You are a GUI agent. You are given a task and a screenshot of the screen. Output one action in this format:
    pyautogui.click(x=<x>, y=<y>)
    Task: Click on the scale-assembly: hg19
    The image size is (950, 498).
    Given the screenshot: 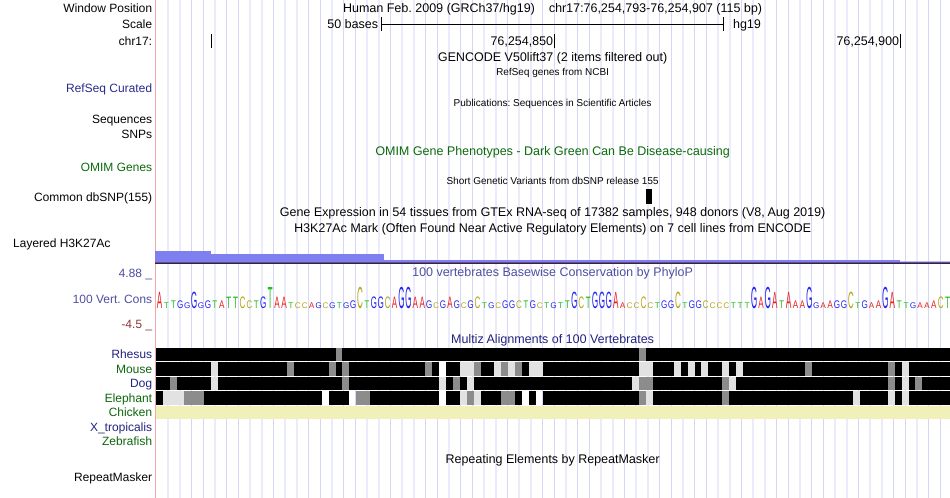 What is the action you would take?
    pyautogui.click(x=747, y=24)
    